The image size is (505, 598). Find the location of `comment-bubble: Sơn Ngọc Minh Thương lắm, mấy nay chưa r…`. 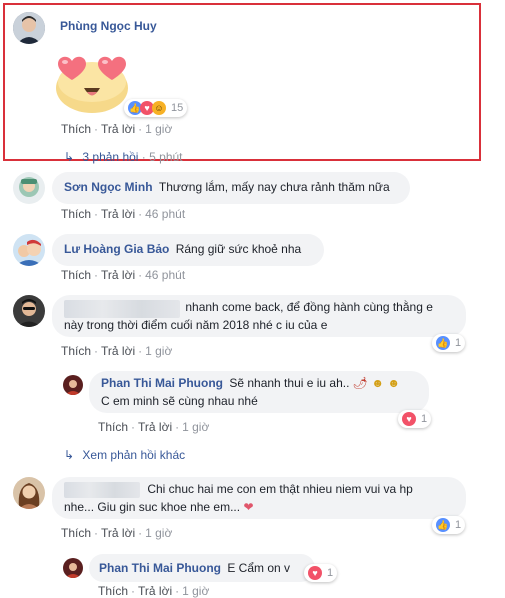

comment-bubble: Sơn Ngọc Minh Thương lắm, mấy nay chưa r… is located at coordinates (231, 188).